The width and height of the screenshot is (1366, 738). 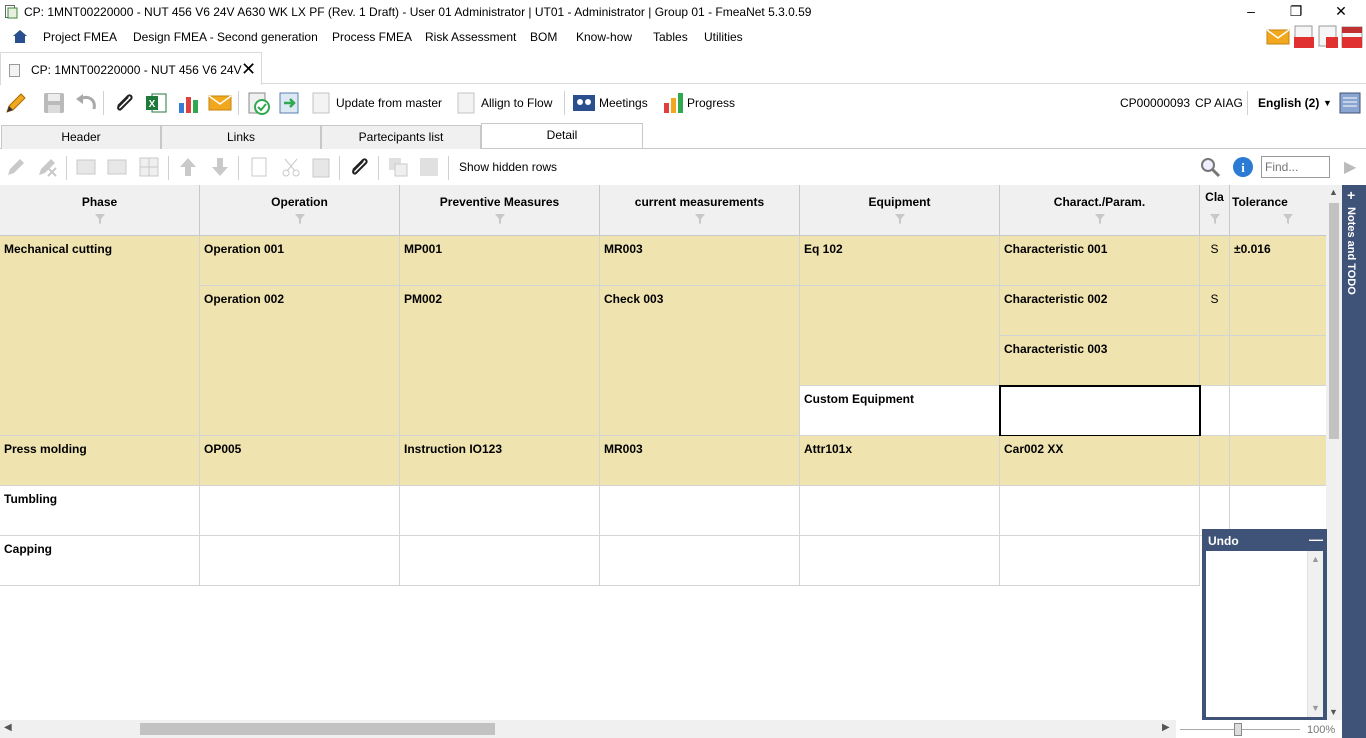 I want to click on translate-icon, so click(x=398, y=167).